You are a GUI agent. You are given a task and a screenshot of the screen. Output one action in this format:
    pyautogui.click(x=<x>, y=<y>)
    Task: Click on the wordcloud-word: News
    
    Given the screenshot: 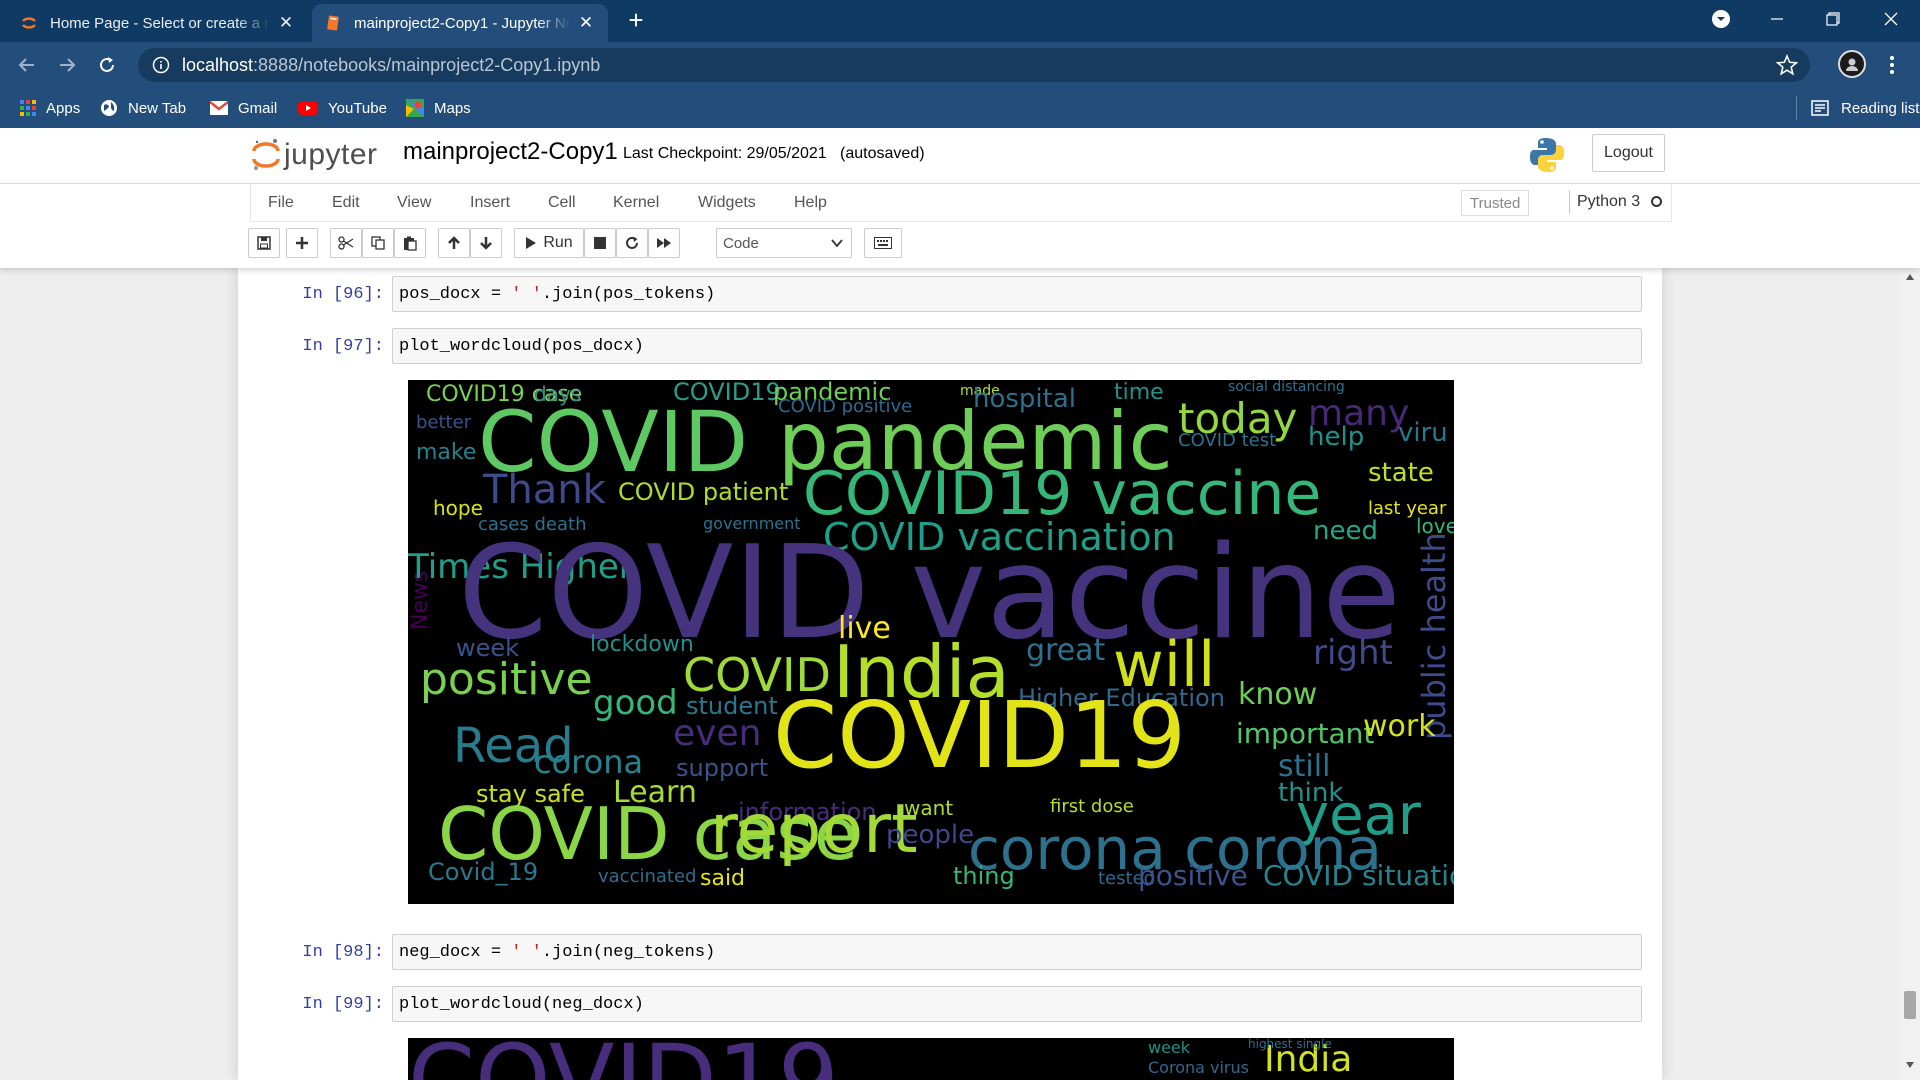 What is the action you would take?
    pyautogui.click(x=420, y=600)
    